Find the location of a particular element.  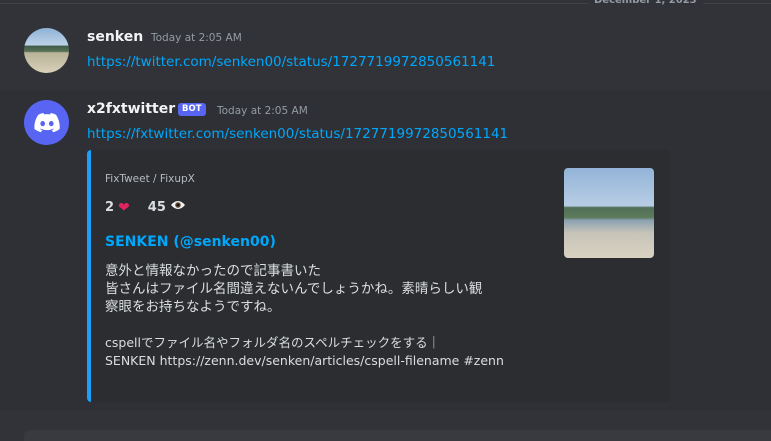

message-composer is located at coordinates (397, 435).